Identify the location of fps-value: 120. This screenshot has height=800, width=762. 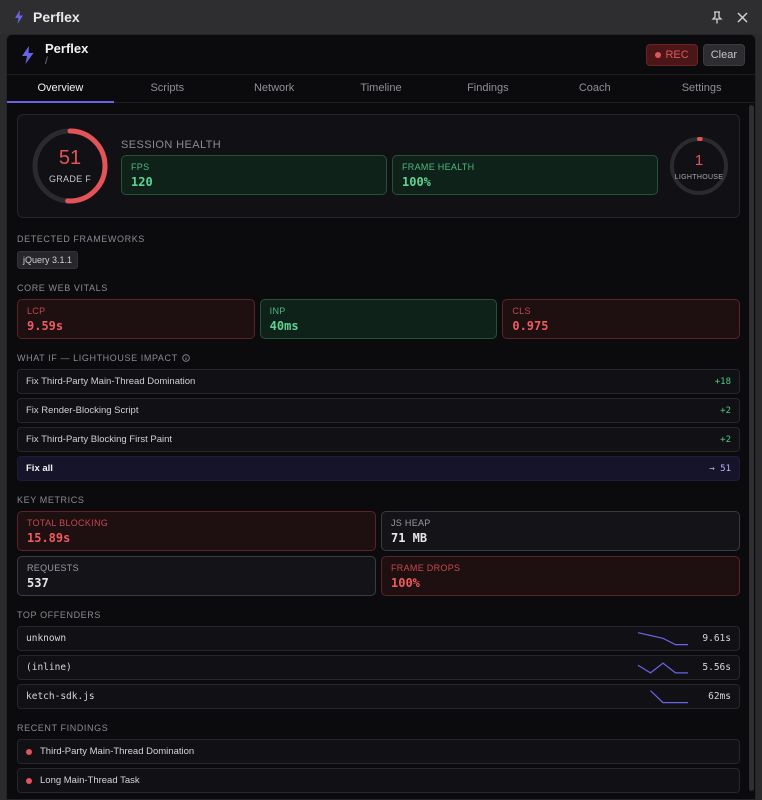
(142, 182).